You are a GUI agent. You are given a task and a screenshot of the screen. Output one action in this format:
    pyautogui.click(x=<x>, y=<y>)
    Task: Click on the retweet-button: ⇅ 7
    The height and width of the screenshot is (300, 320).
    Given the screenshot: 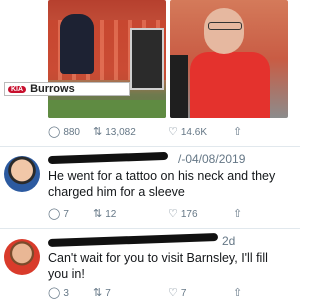 What is the action you would take?
    pyautogui.click(x=130, y=292)
    